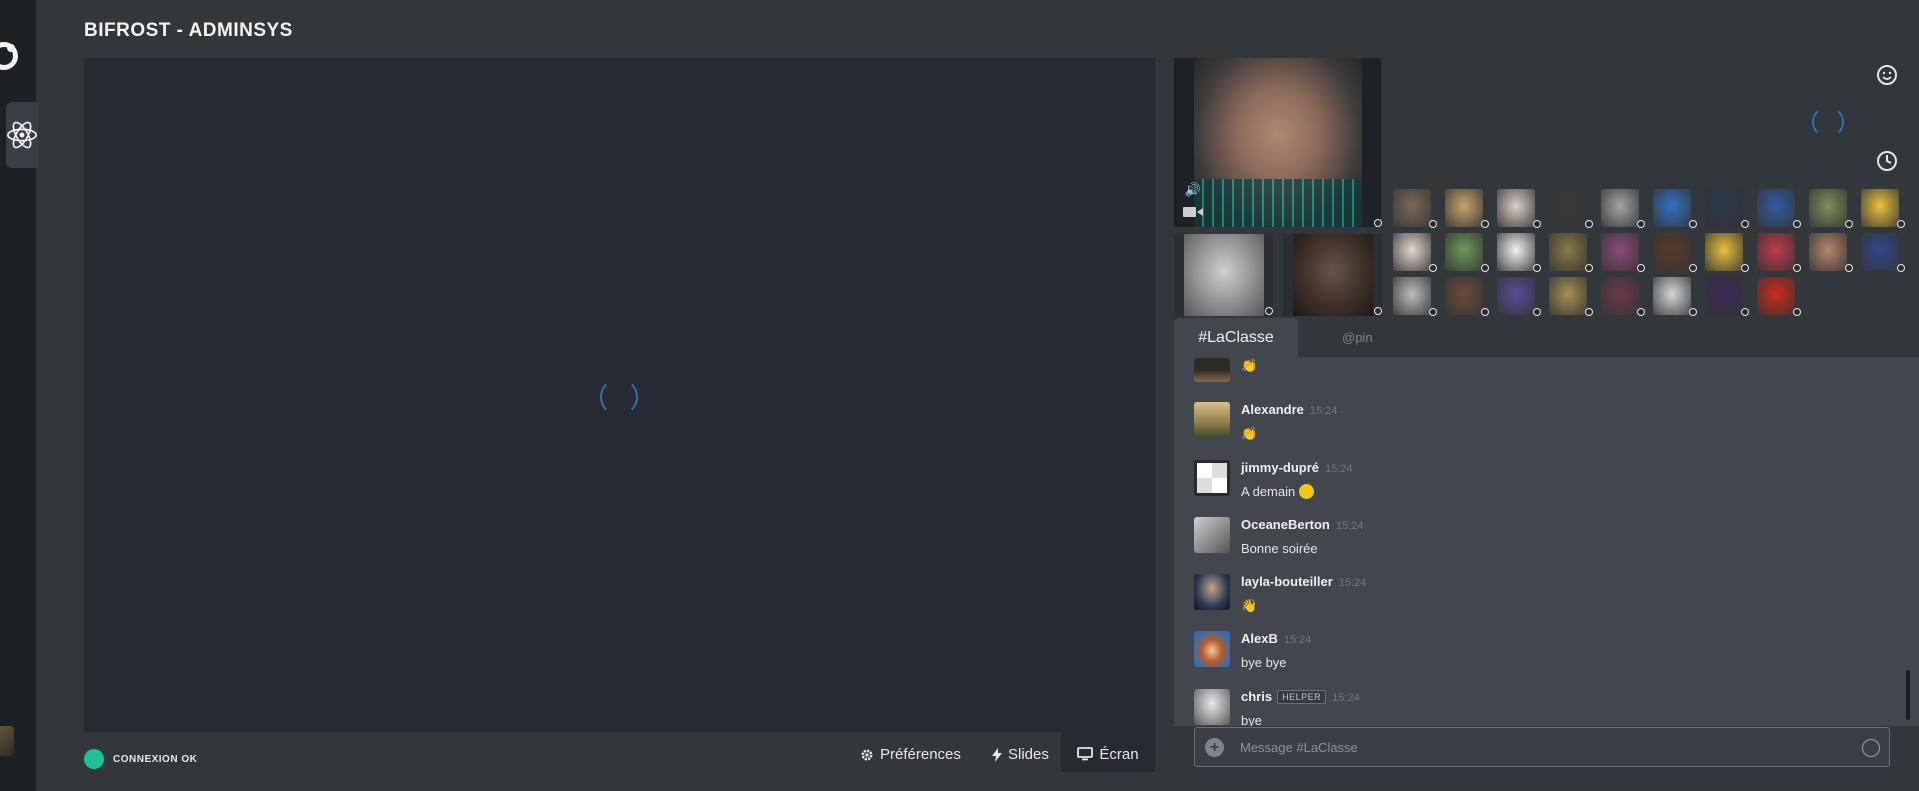 The width and height of the screenshot is (1919, 791). I want to click on slides-label: Slides, so click(1028, 754).